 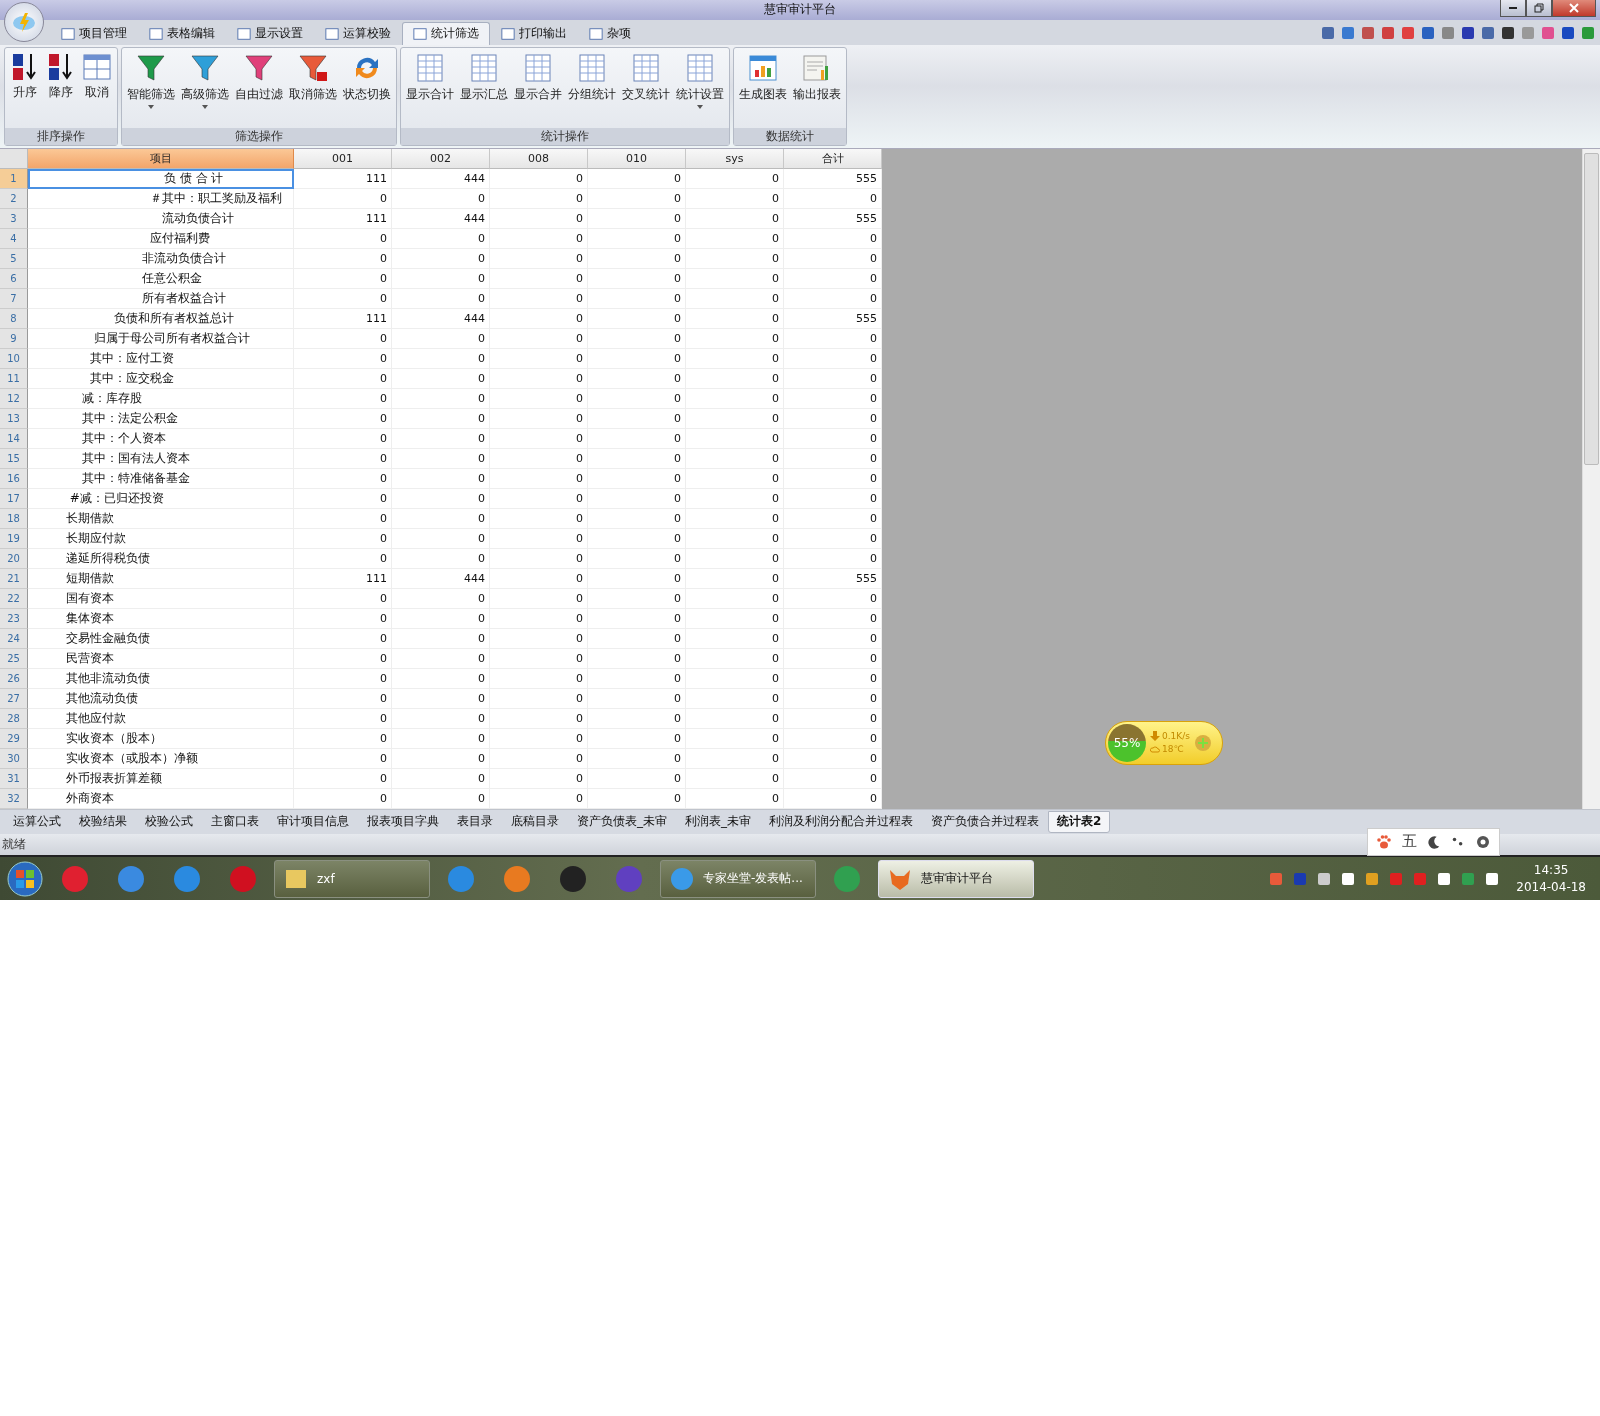 What do you see at coordinates (14, 758) in the screenshot?
I see `row-header: 30` at bounding box center [14, 758].